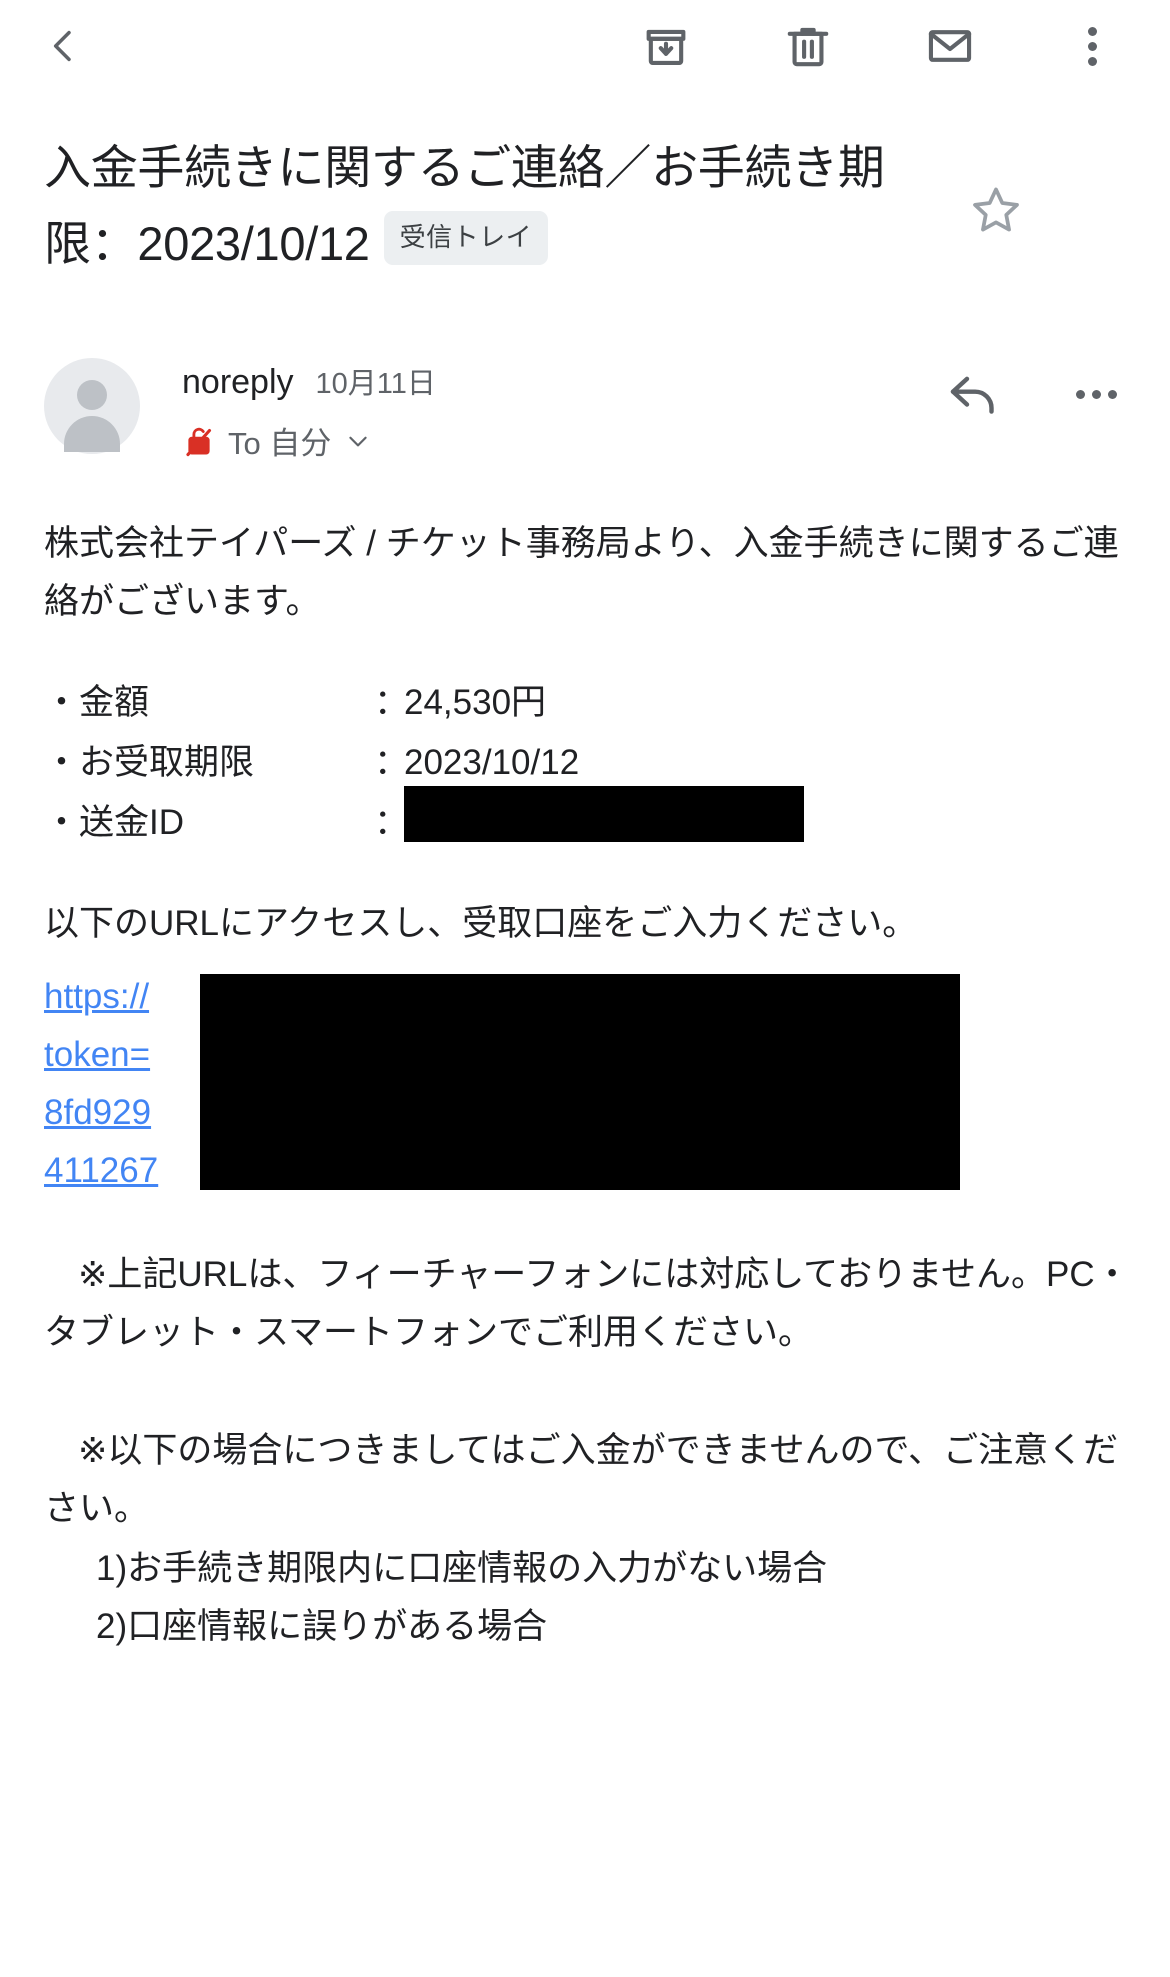  What do you see at coordinates (492, 763) in the screenshot?
I see `detail-value: 2023/10/12` at bounding box center [492, 763].